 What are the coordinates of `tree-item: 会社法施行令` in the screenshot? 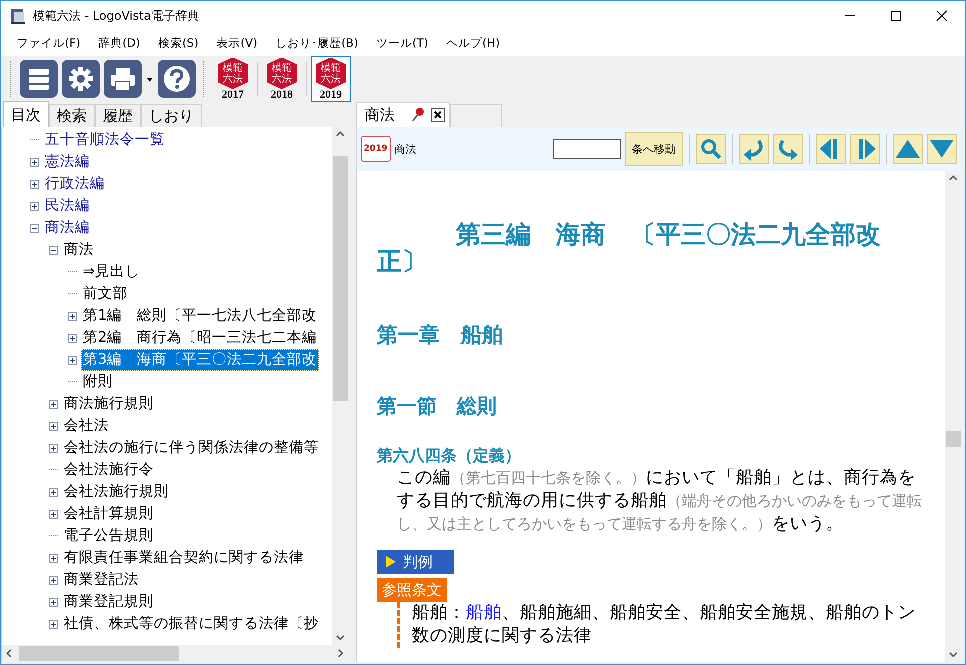 It's located at (109, 470).